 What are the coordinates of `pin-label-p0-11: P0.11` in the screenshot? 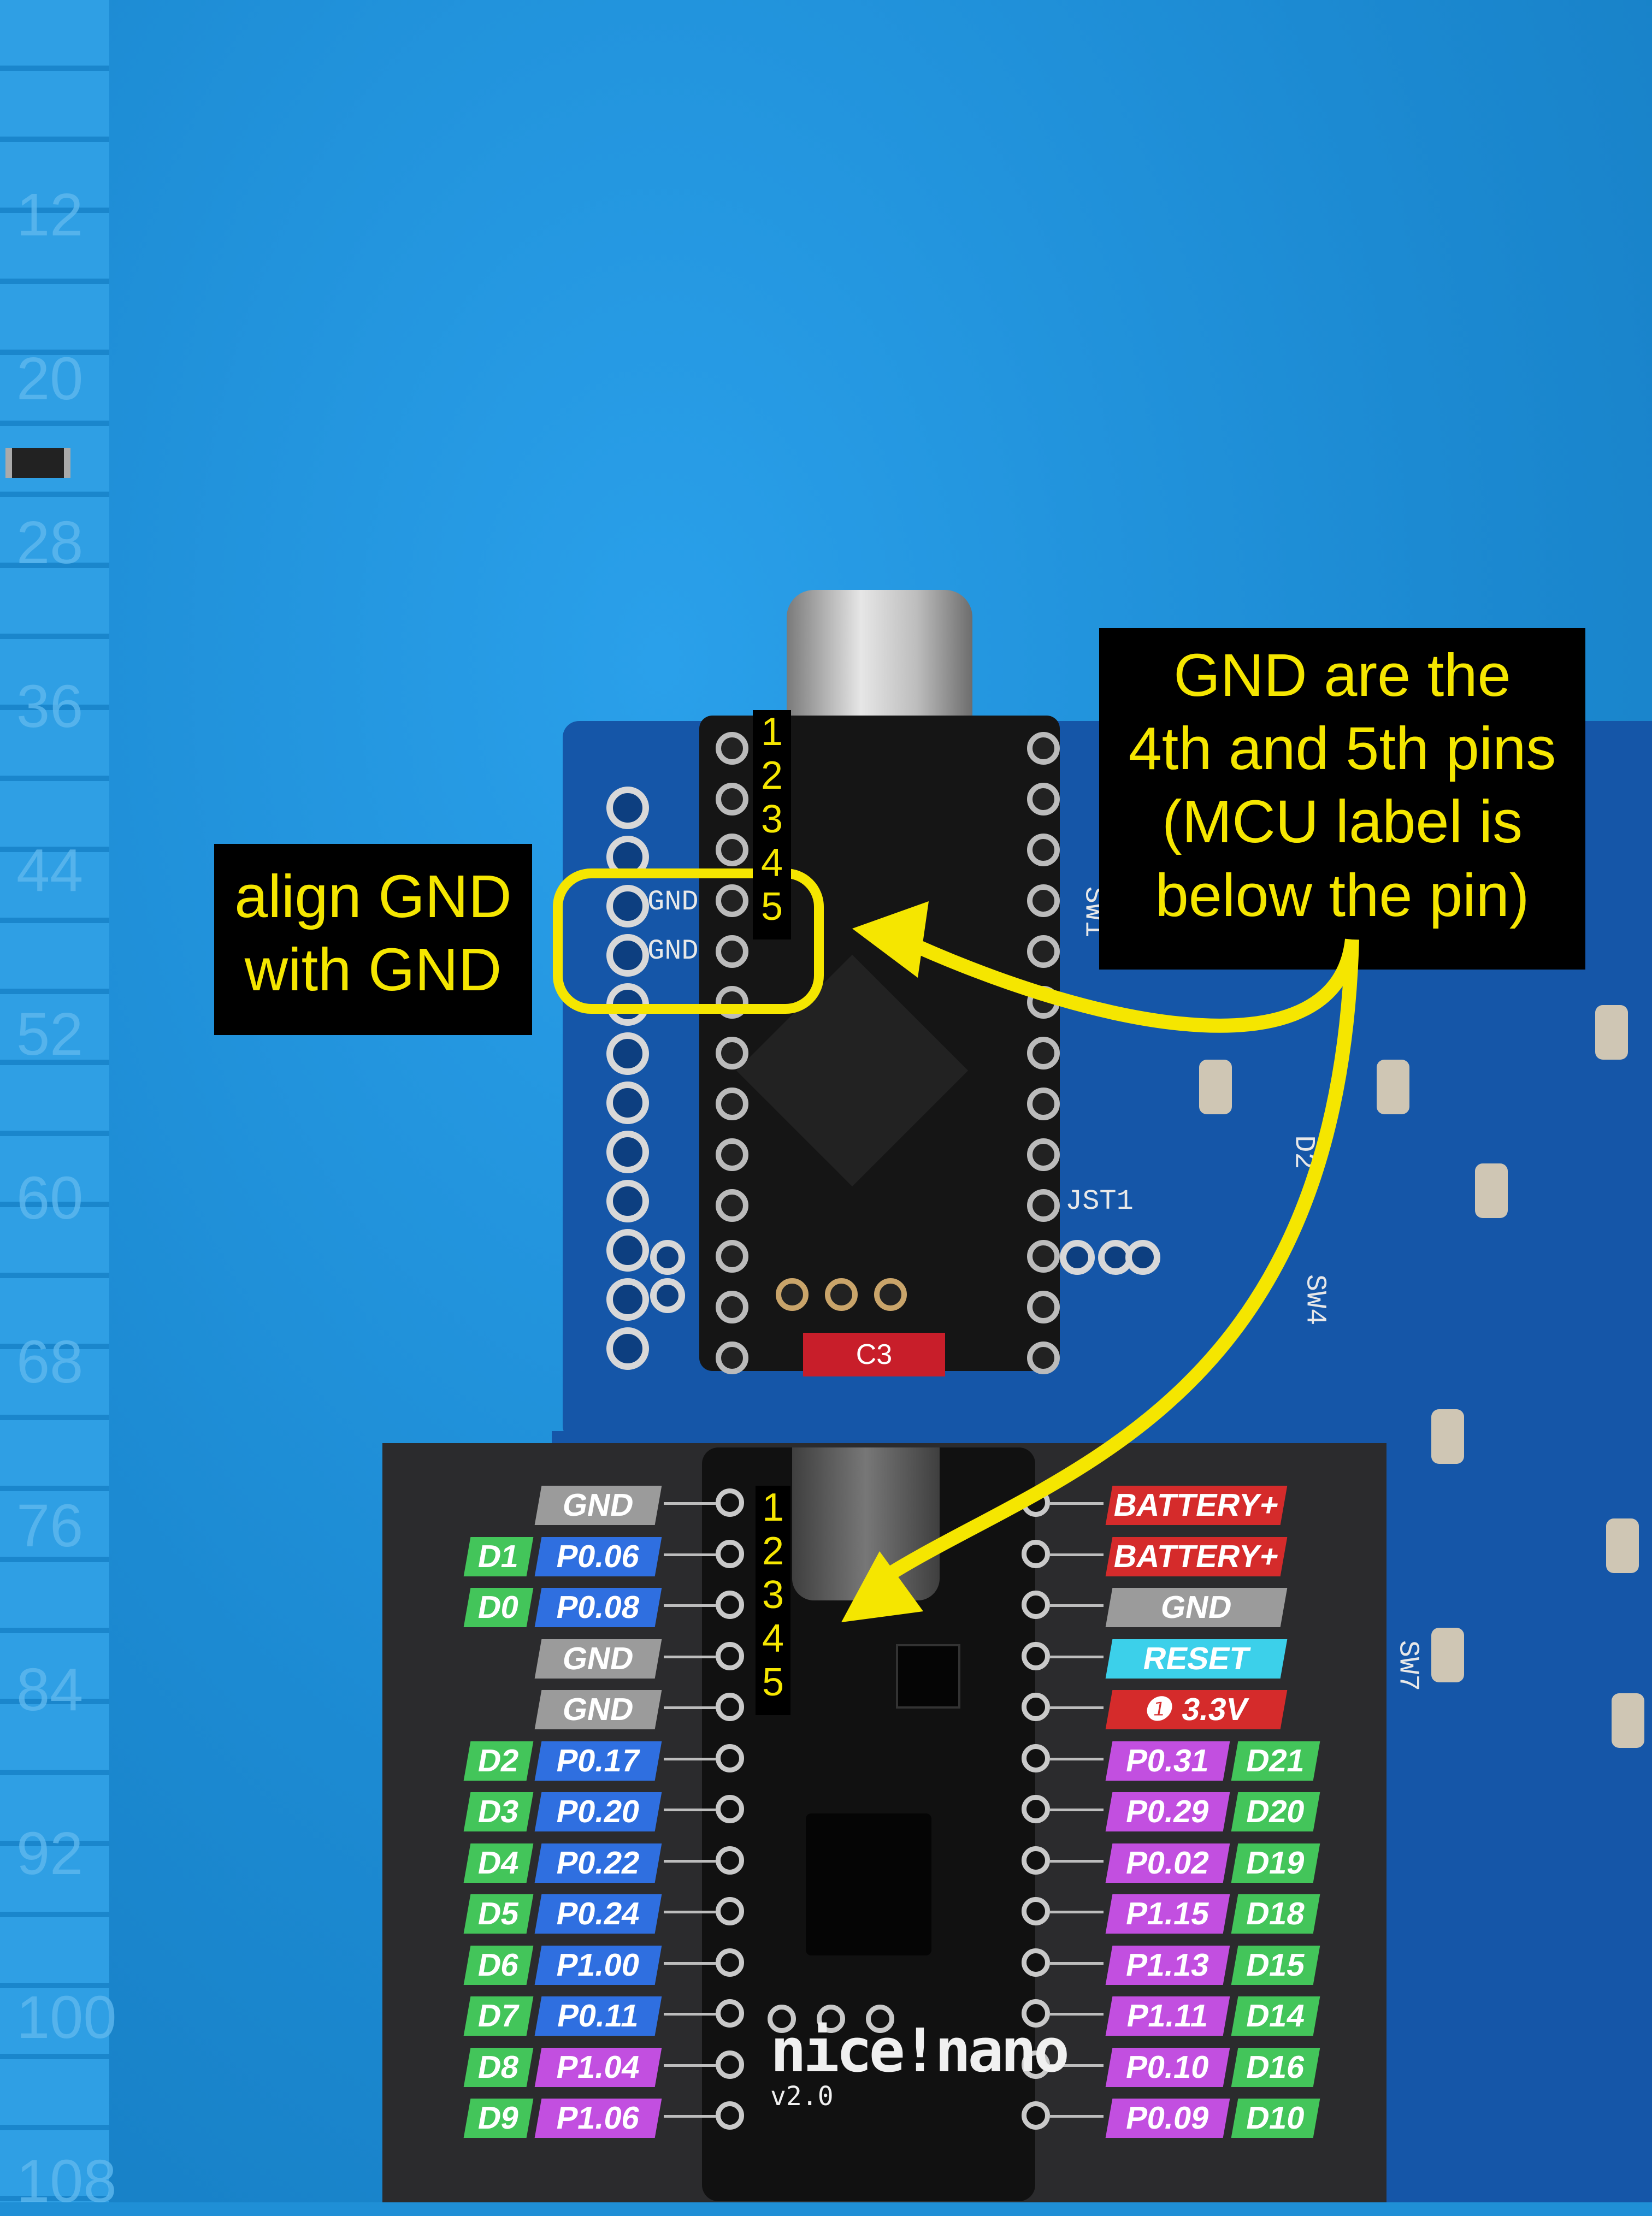 It's located at (598, 2016).